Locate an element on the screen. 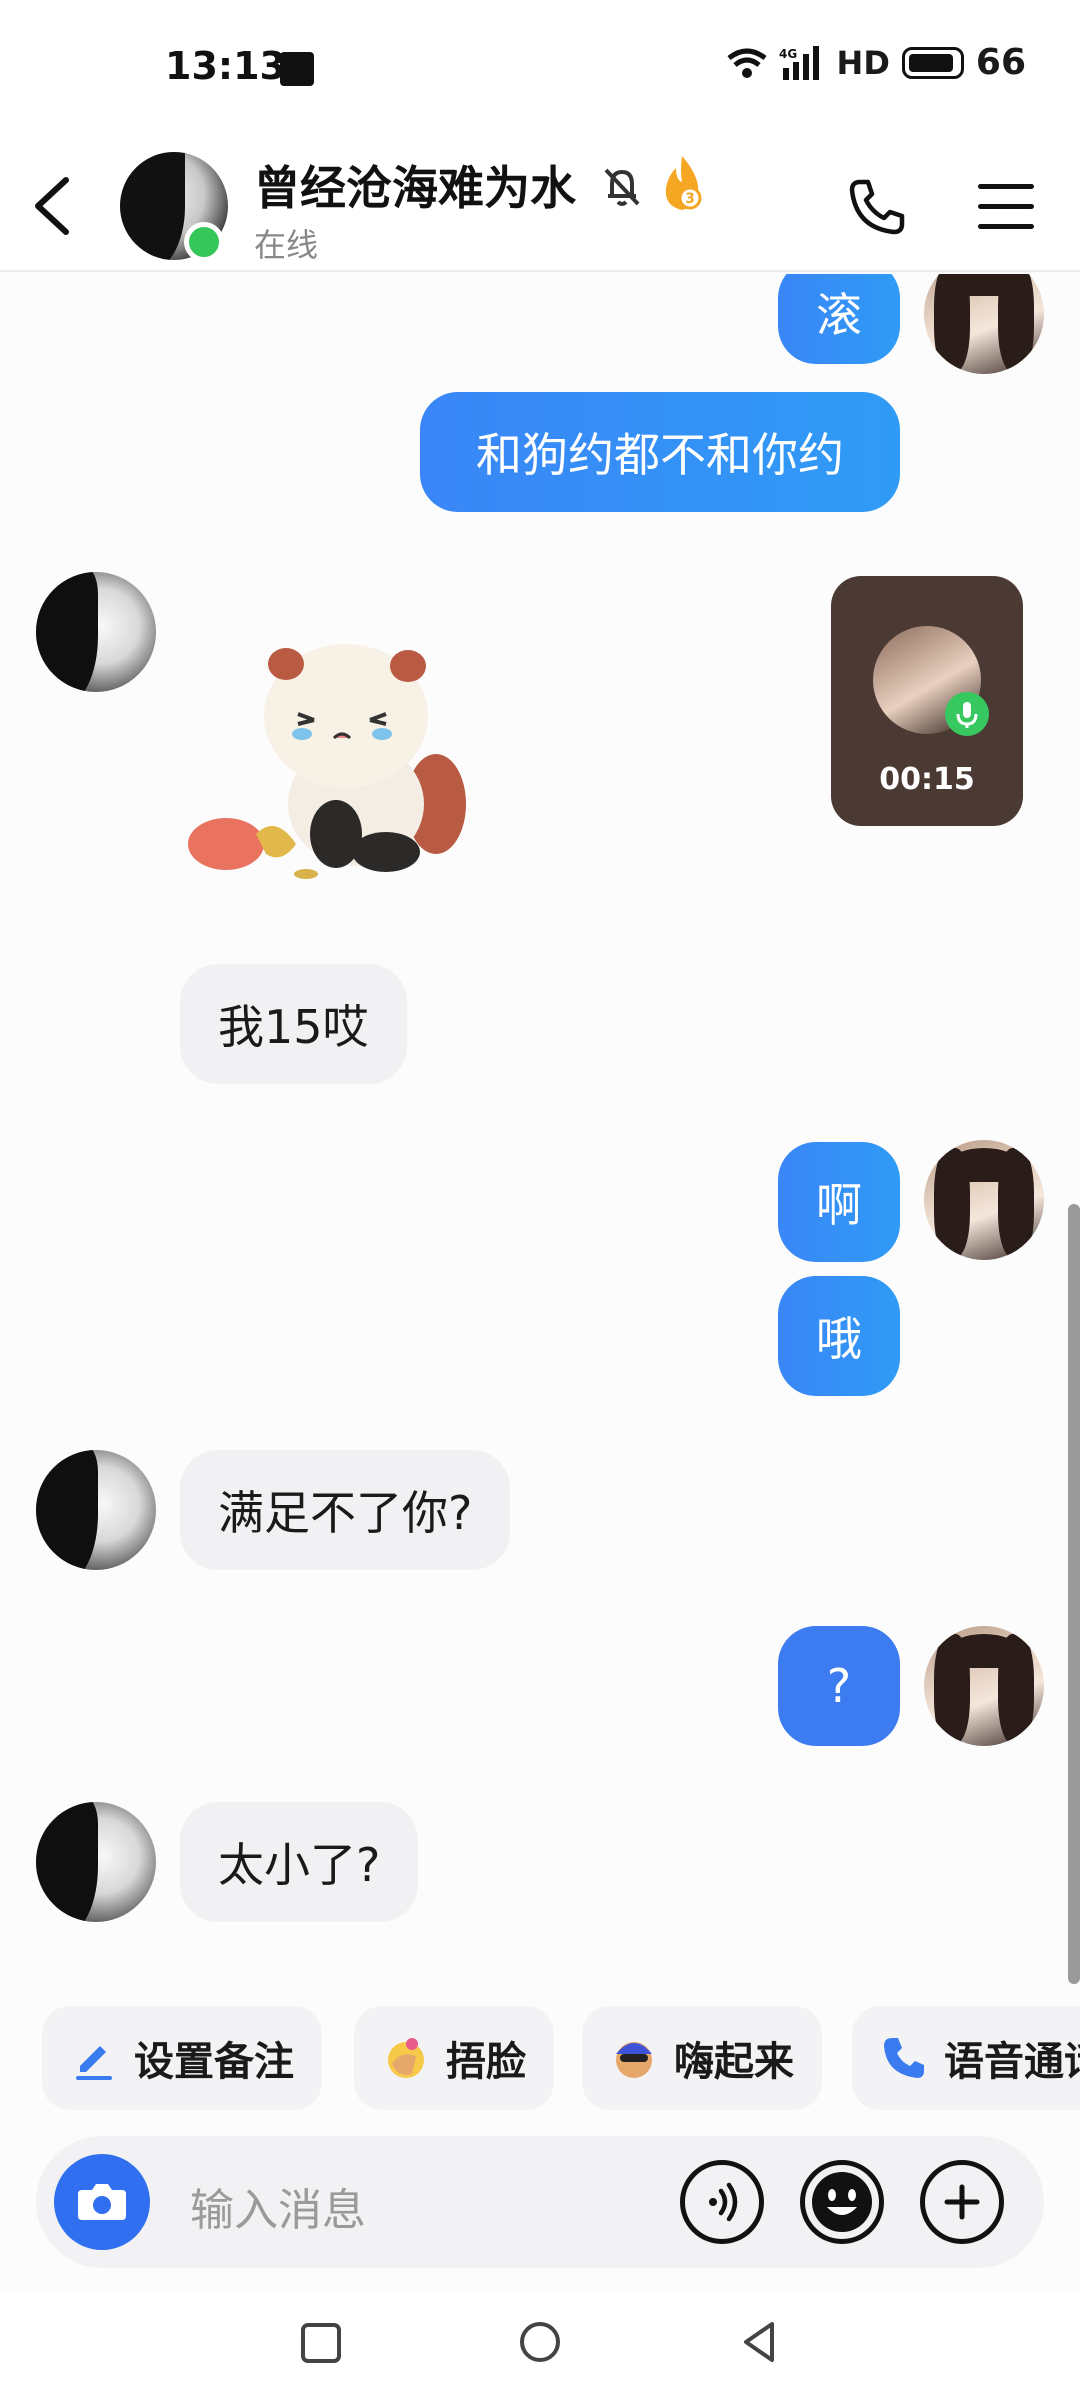 The width and height of the screenshot is (1080, 2400). contact-name: 曾经沧海难为水 is located at coordinates (415, 185).